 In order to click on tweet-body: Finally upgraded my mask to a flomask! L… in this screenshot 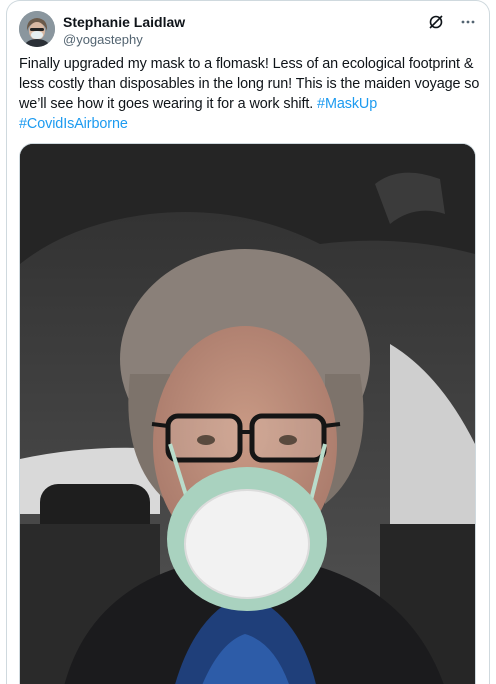, I will do `click(249, 84)`.